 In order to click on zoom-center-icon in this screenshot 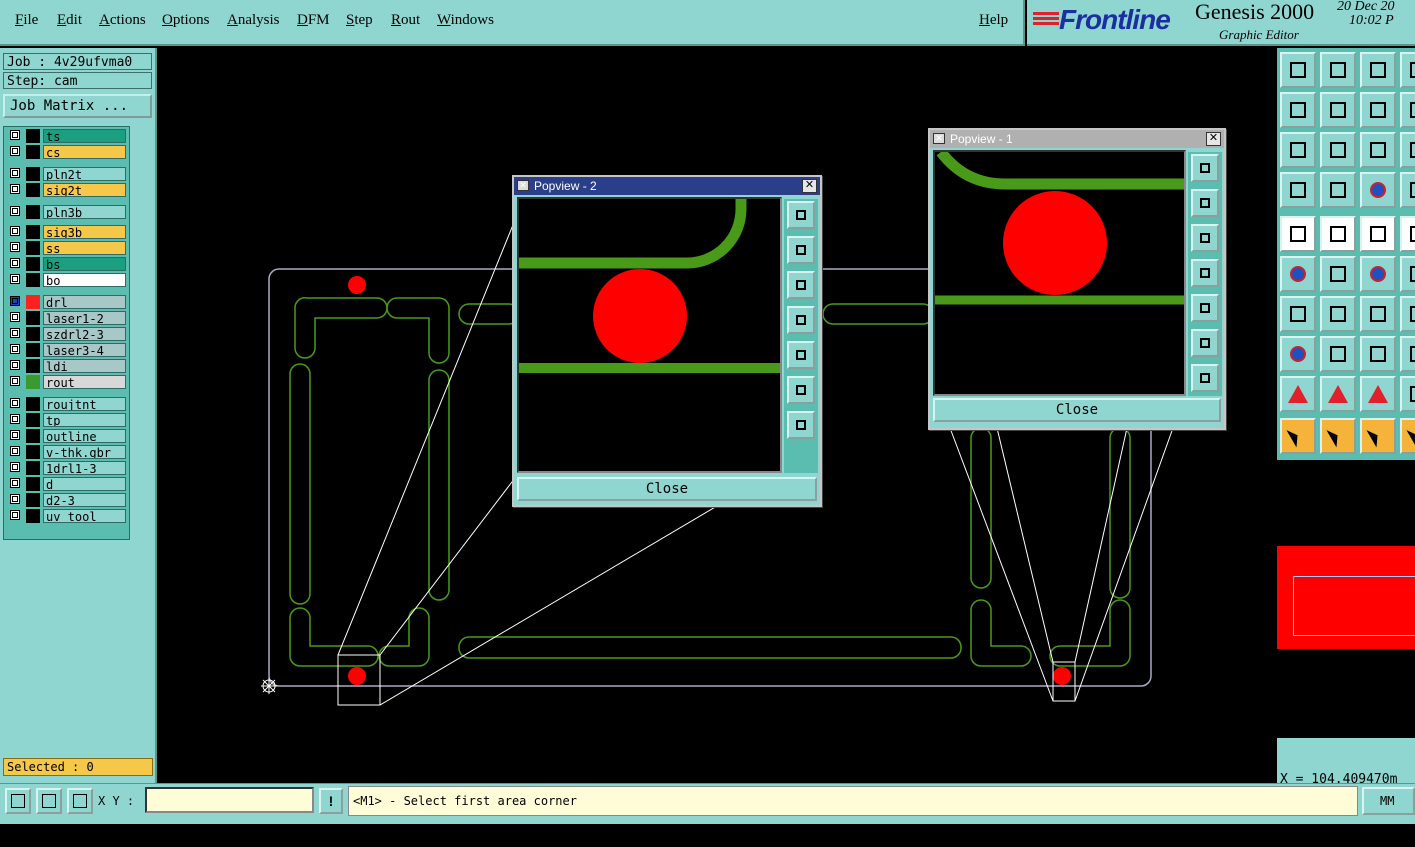, I will do `click(1338, 150)`.